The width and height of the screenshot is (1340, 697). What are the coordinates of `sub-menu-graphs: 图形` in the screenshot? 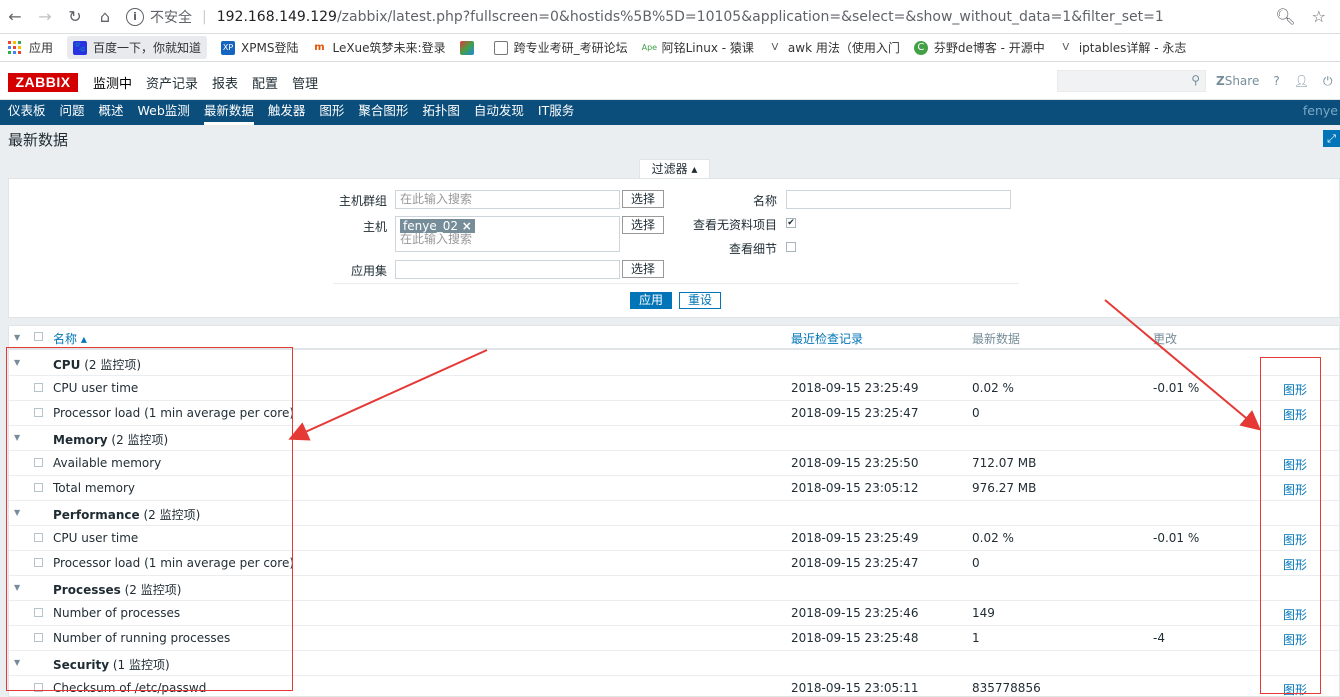 It's located at (331, 112).